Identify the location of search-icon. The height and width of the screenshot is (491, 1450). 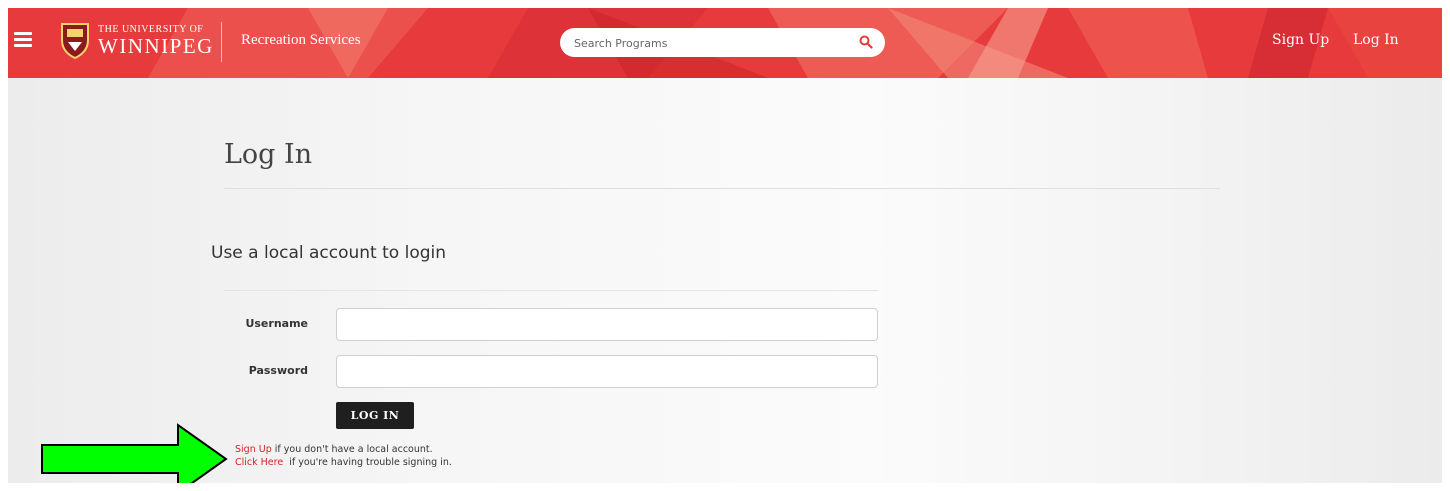
(866, 42).